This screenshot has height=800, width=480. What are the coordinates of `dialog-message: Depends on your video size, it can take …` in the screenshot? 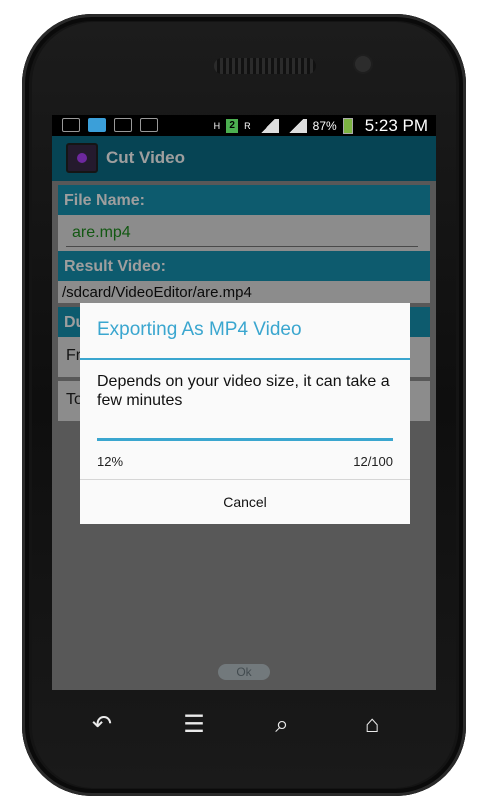 It's located at (243, 391).